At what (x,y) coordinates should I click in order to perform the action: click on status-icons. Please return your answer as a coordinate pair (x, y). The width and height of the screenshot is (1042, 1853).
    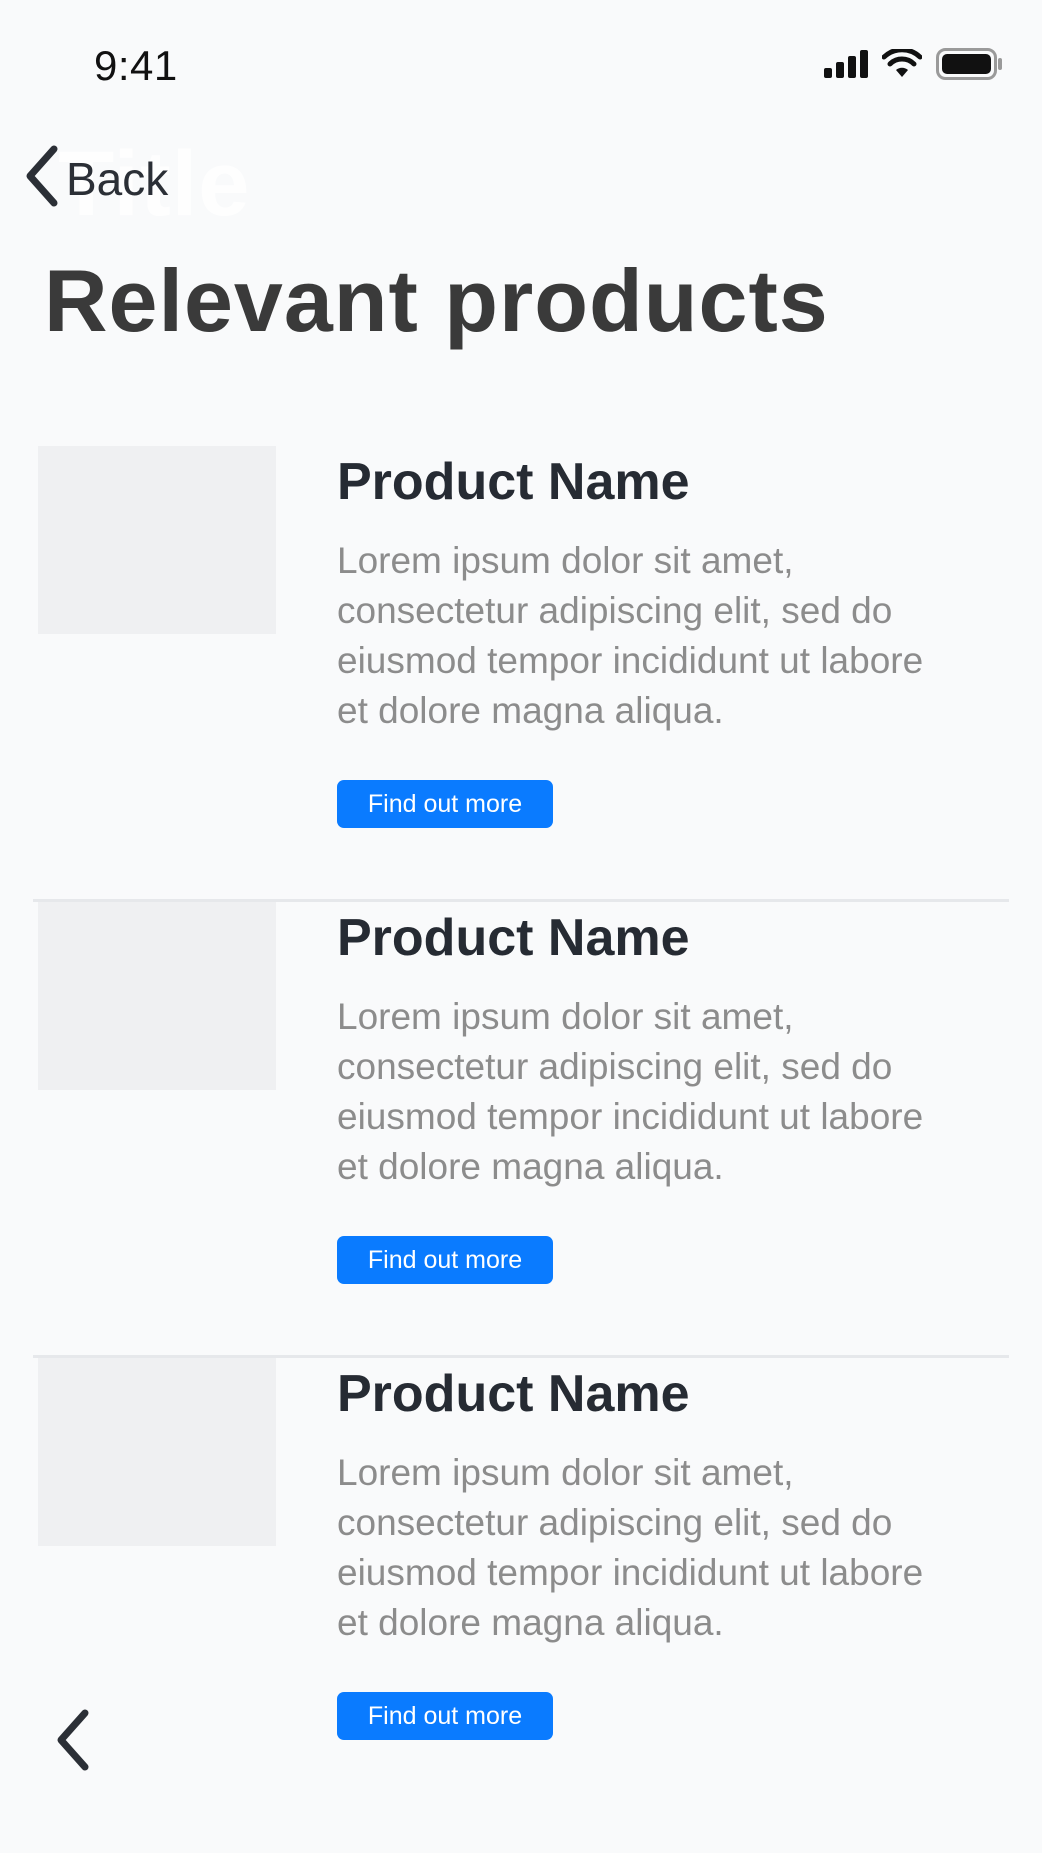
    Looking at the image, I should click on (914, 66).